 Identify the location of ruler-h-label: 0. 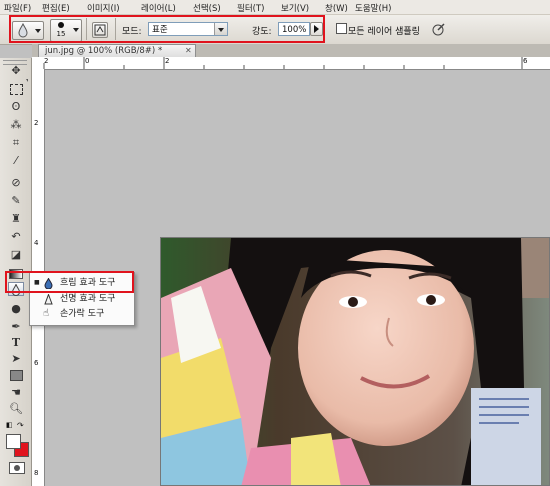
(87, 61).